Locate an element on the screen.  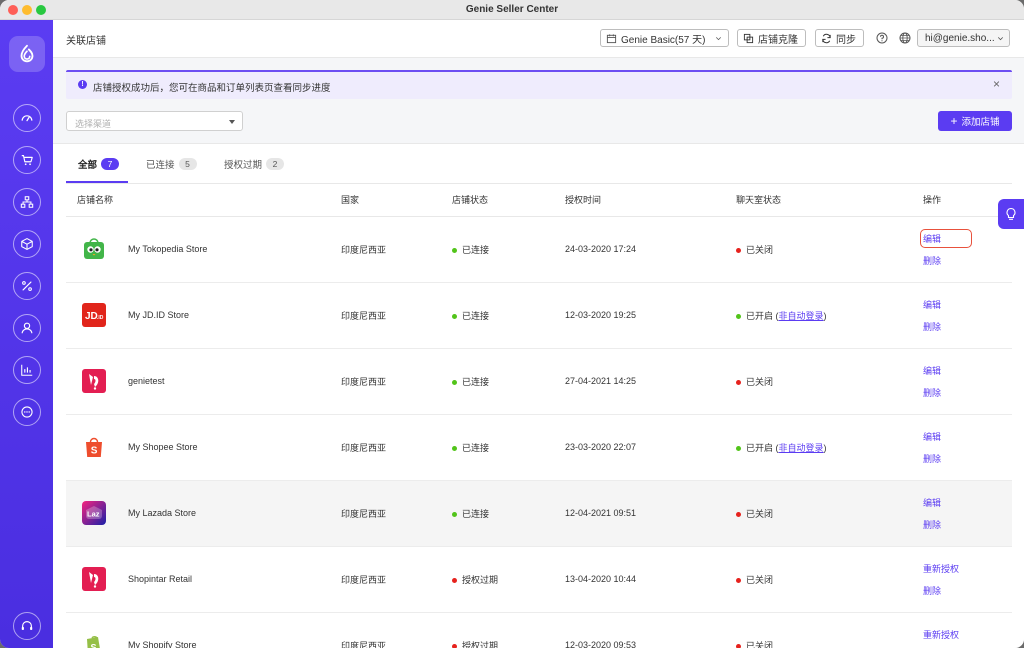
nav-reports is located at coordinates (27, 370).